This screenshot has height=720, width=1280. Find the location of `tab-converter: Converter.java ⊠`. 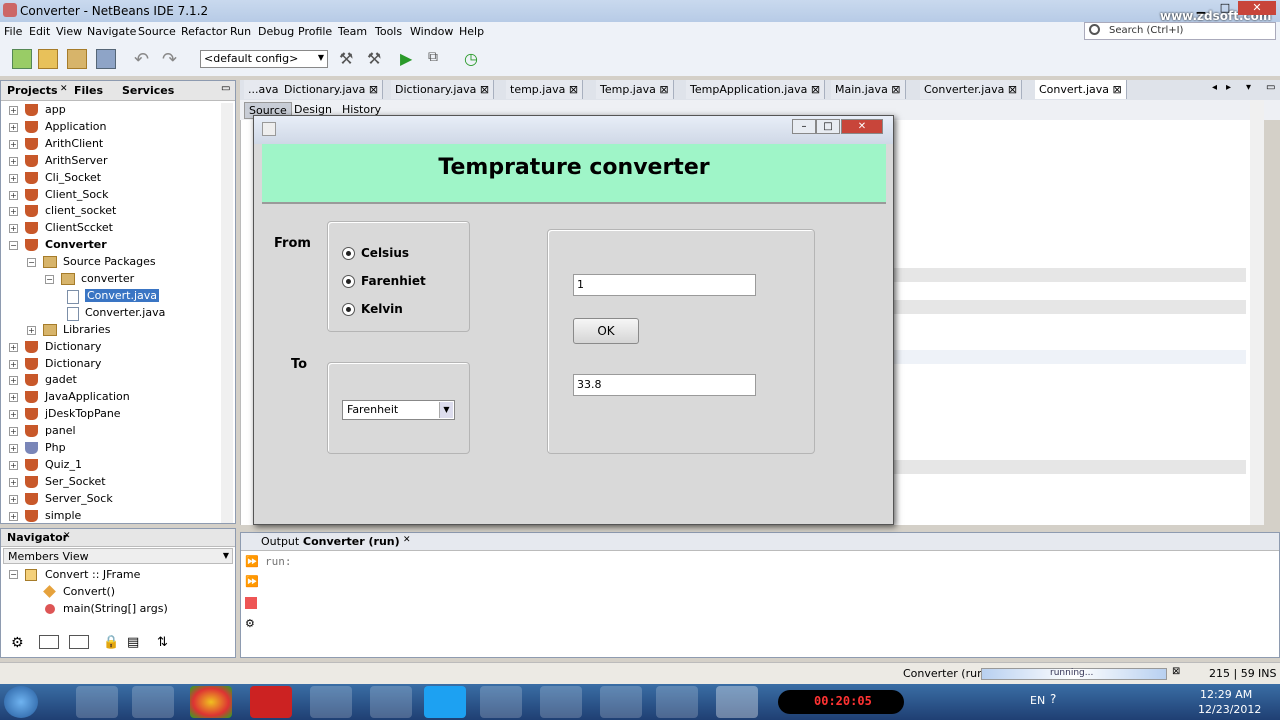

tab-converter: Converter.java ⊠ is located at coordinates (971, 89).